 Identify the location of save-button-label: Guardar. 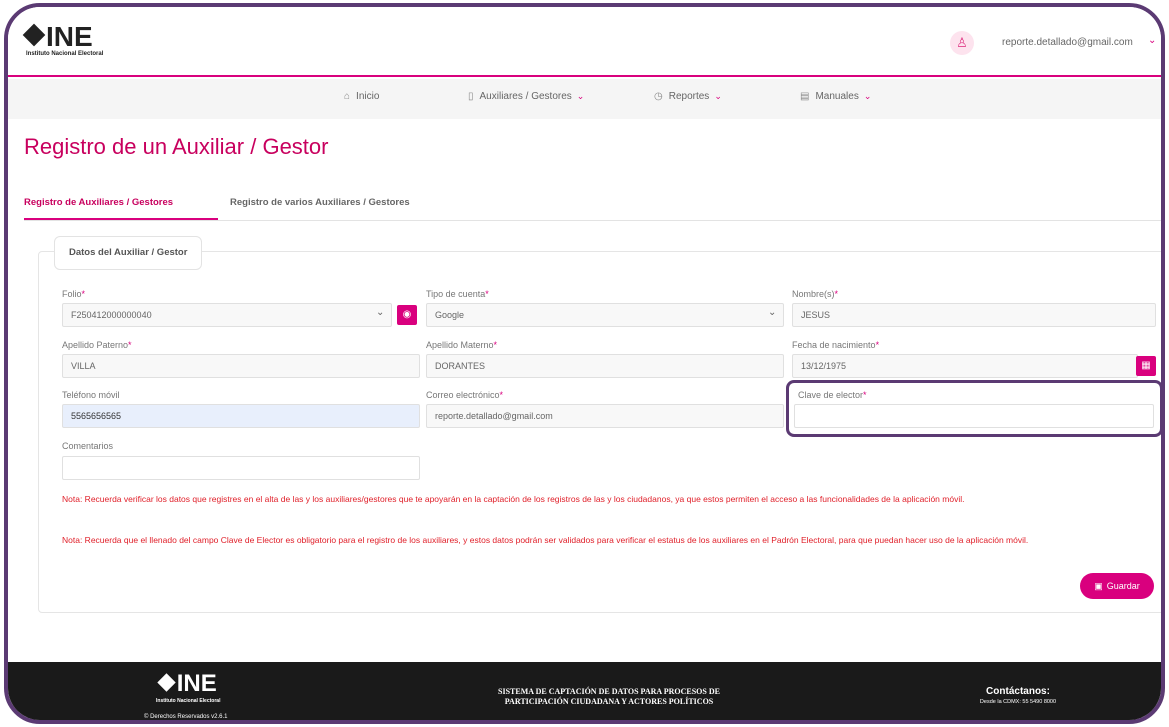
(1123, 586).